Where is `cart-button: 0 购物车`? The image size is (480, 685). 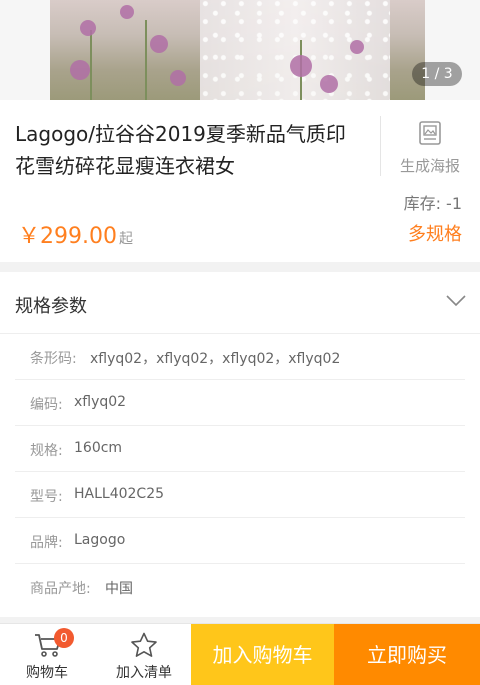 cart-button: 0 购物车 is located at coordinates (47, 654).